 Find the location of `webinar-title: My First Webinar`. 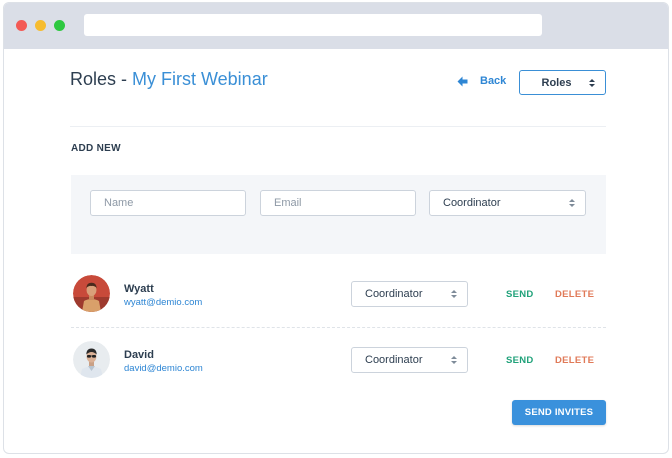

webinar-title: My First Webinar is located at coordinates (200, 79).